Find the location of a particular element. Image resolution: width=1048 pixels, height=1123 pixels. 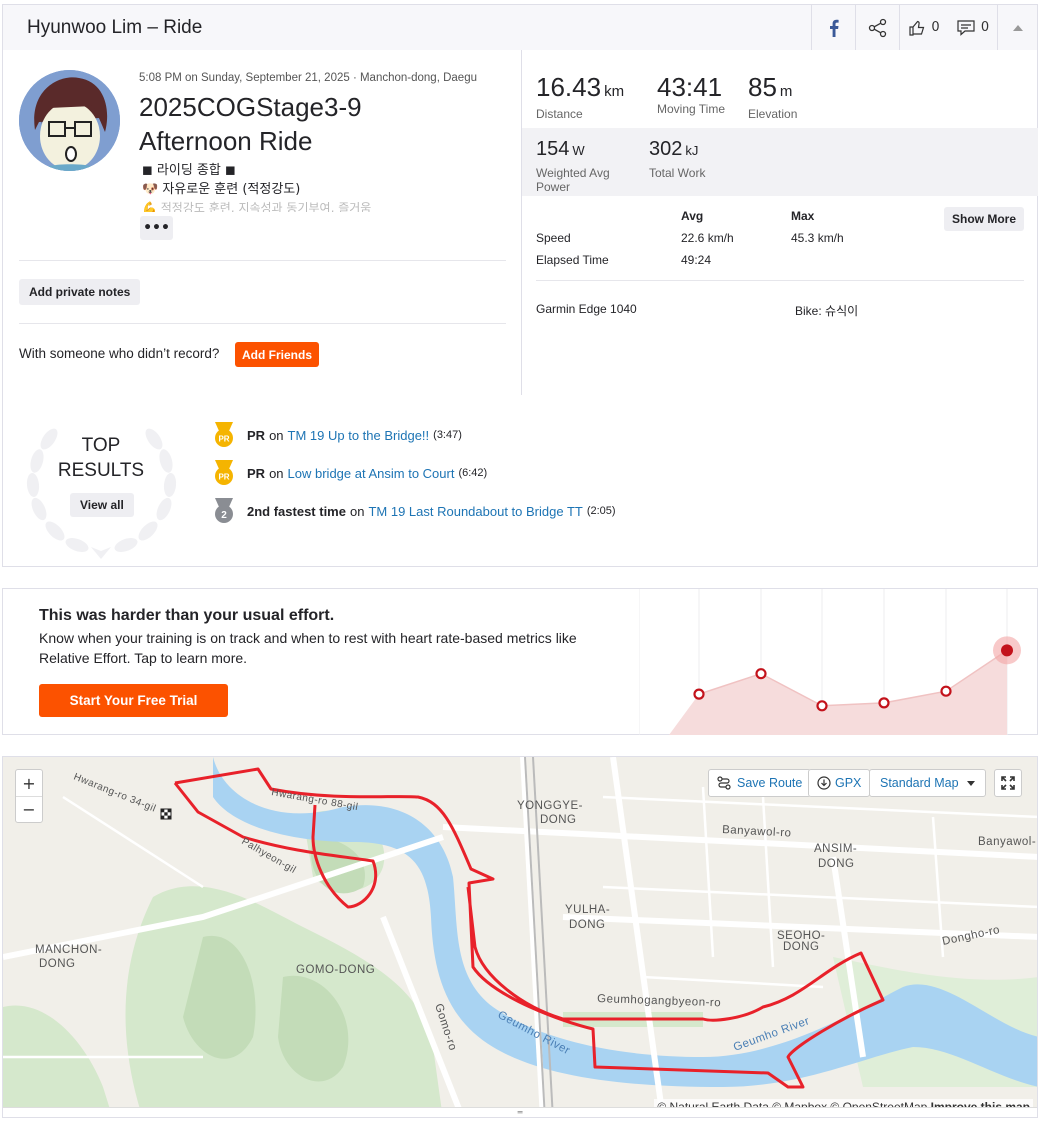

start-finish-icon is located at coordinates (166, 814).